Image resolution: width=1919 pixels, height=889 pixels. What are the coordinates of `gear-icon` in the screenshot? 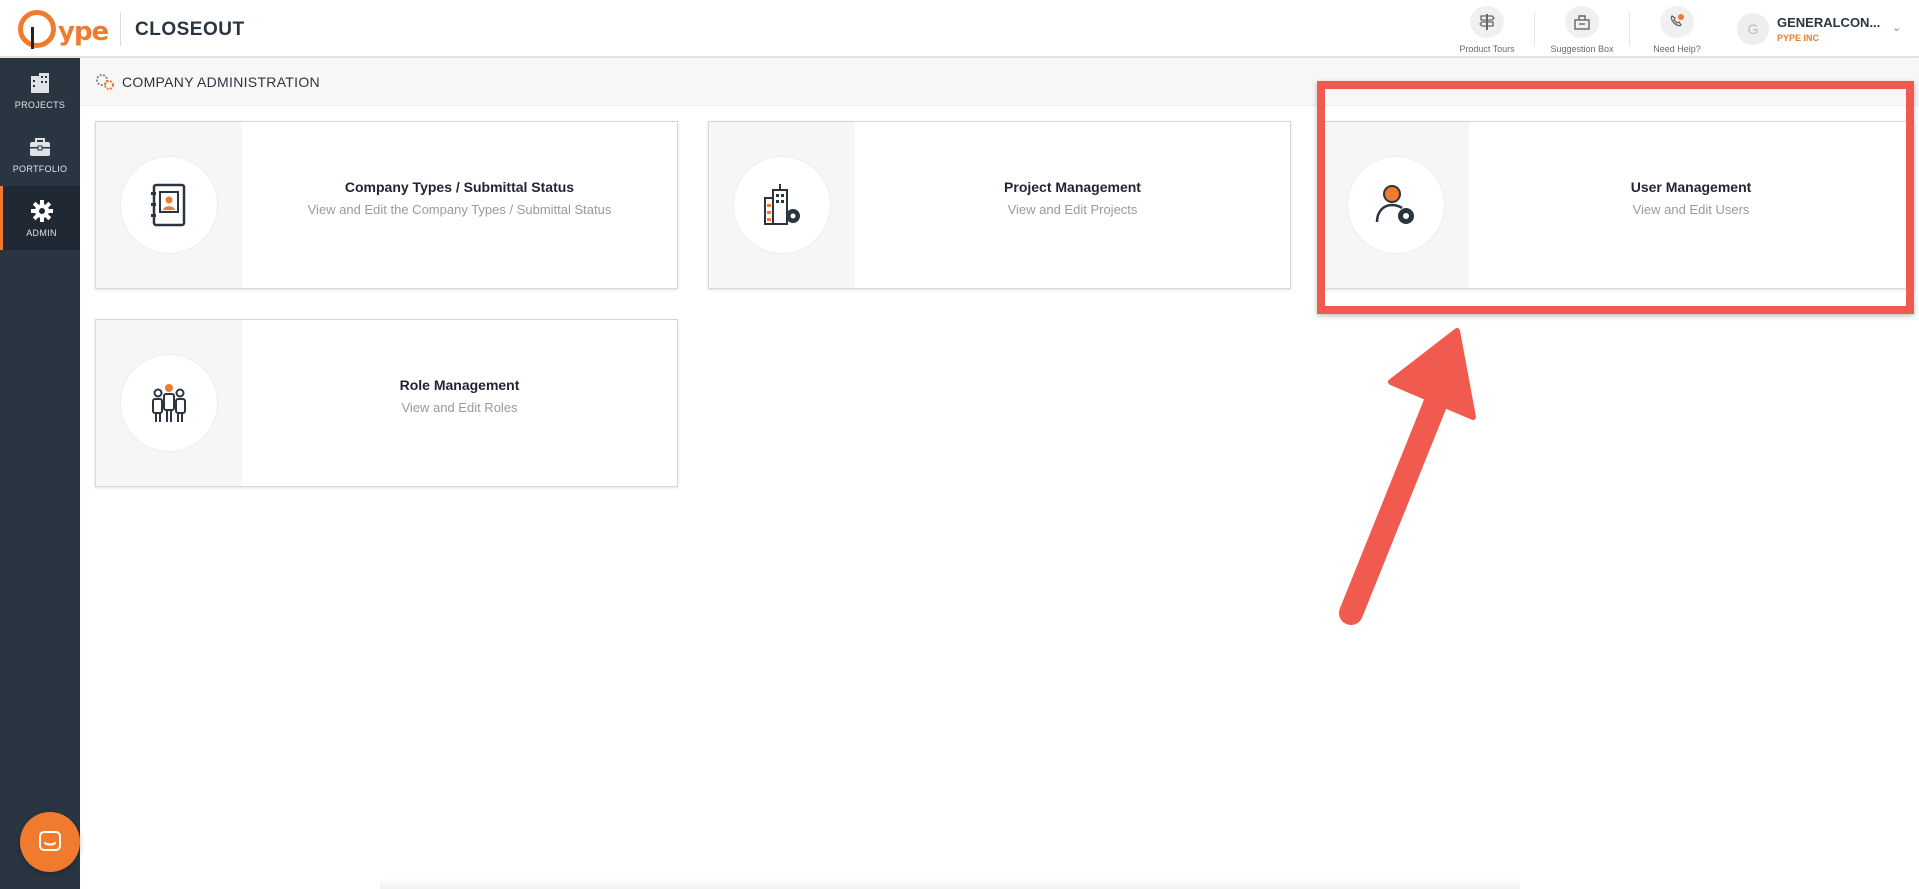 It's located at (41, 210).